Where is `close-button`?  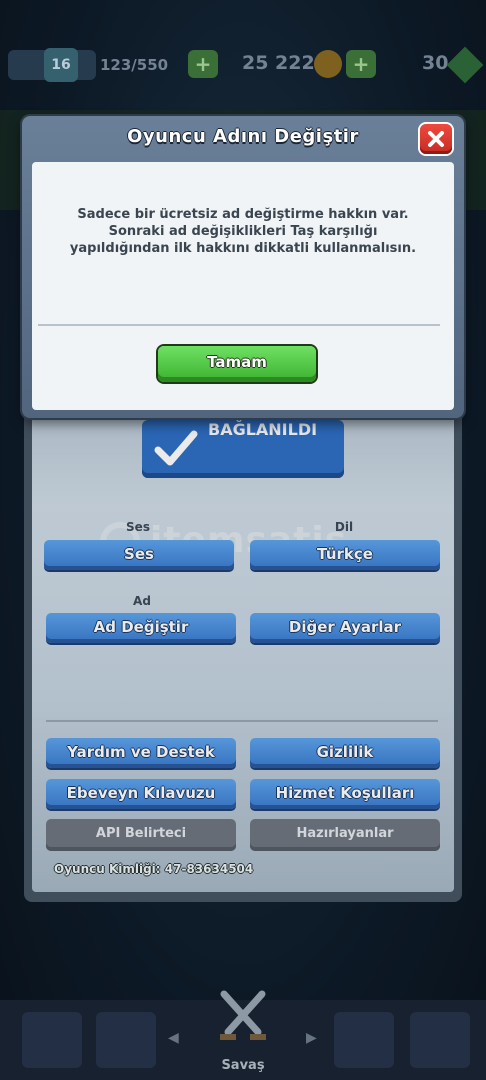
close-button is located at coordinates (436, 139).